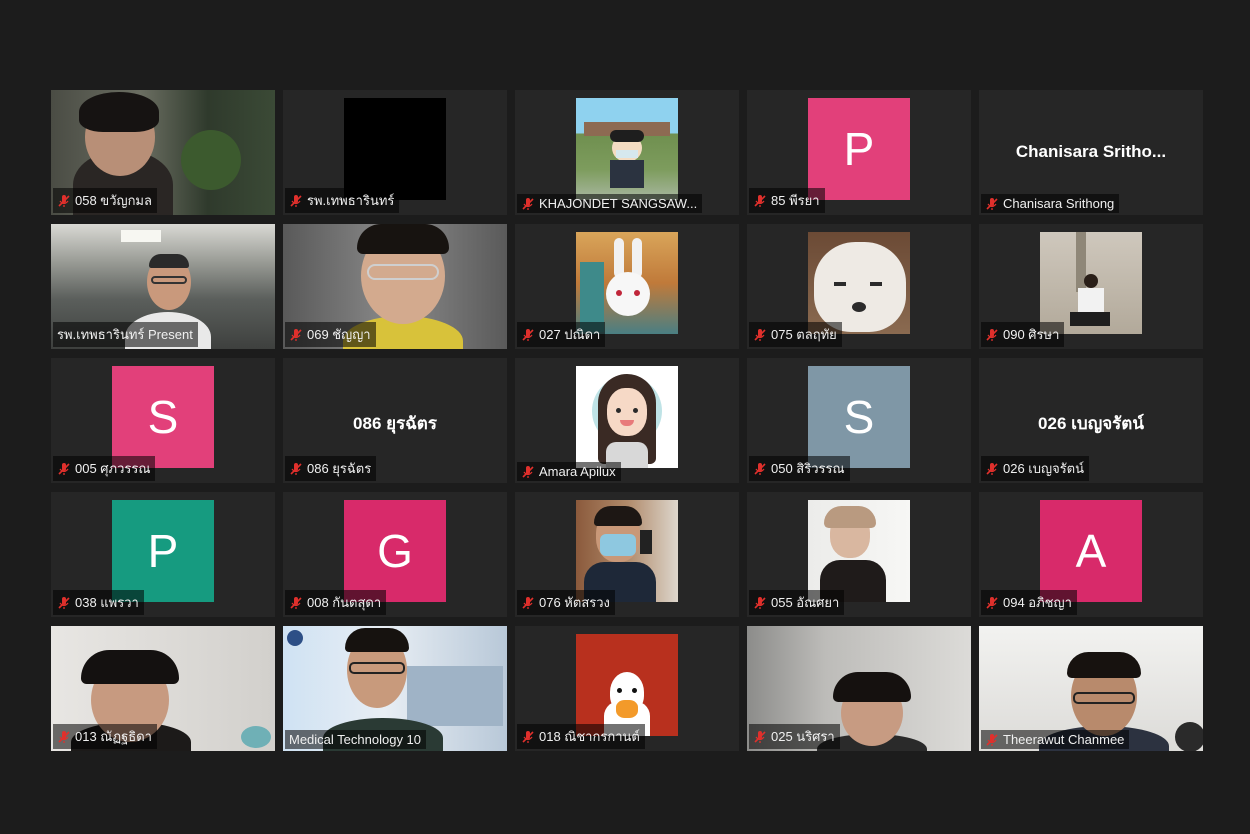 This screenshot has width=1250, height=834. I want to click on participant-tile: 025 นริศรา, so click(859, 688).